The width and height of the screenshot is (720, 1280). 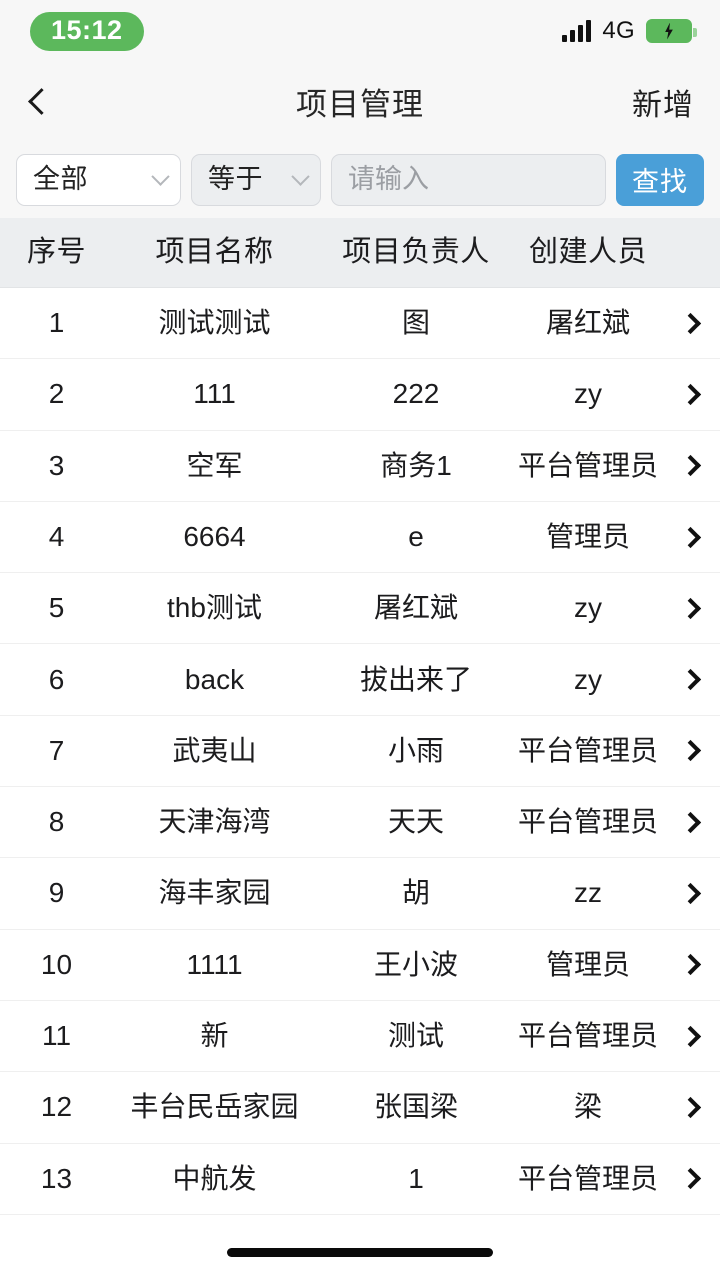 I want to click on home-indicator-area, so click(x=360, y=1252).